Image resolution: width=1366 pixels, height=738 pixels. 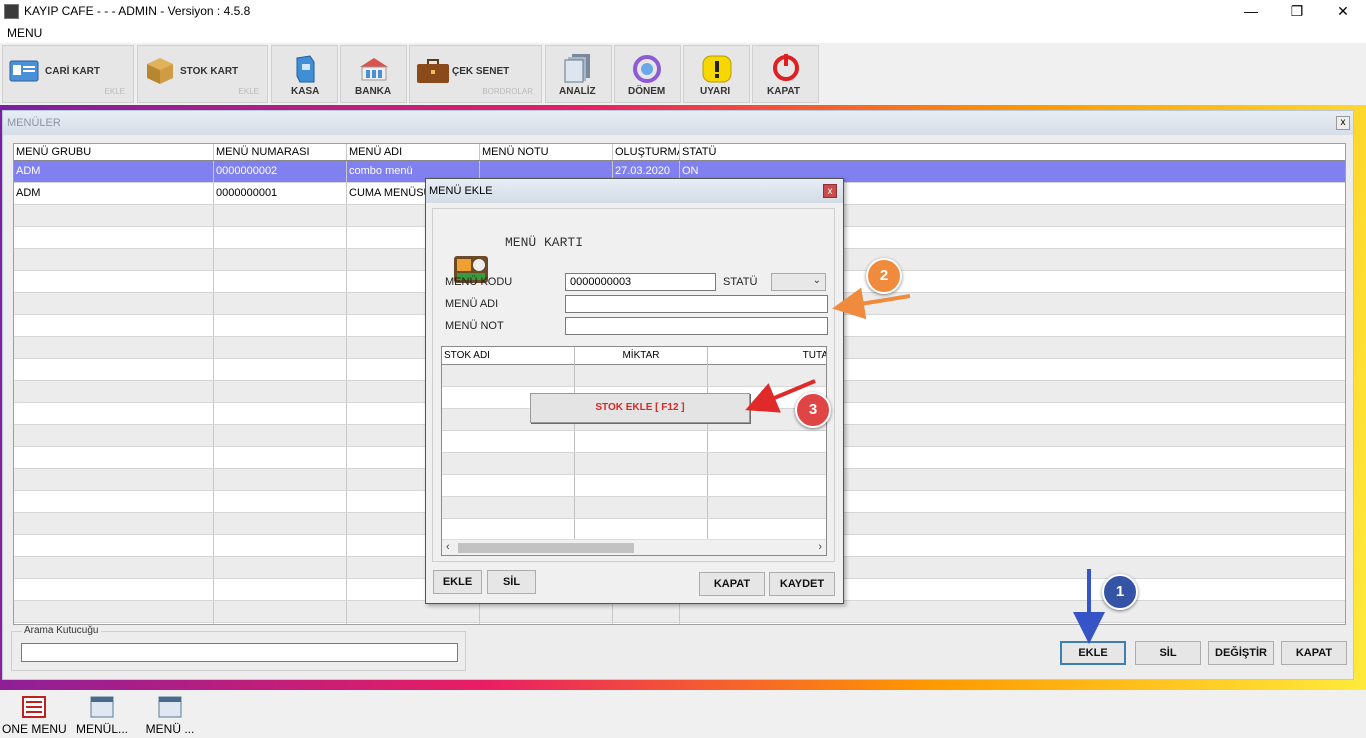 I want to click on menu-document-icon, so click(x=34, y=707).